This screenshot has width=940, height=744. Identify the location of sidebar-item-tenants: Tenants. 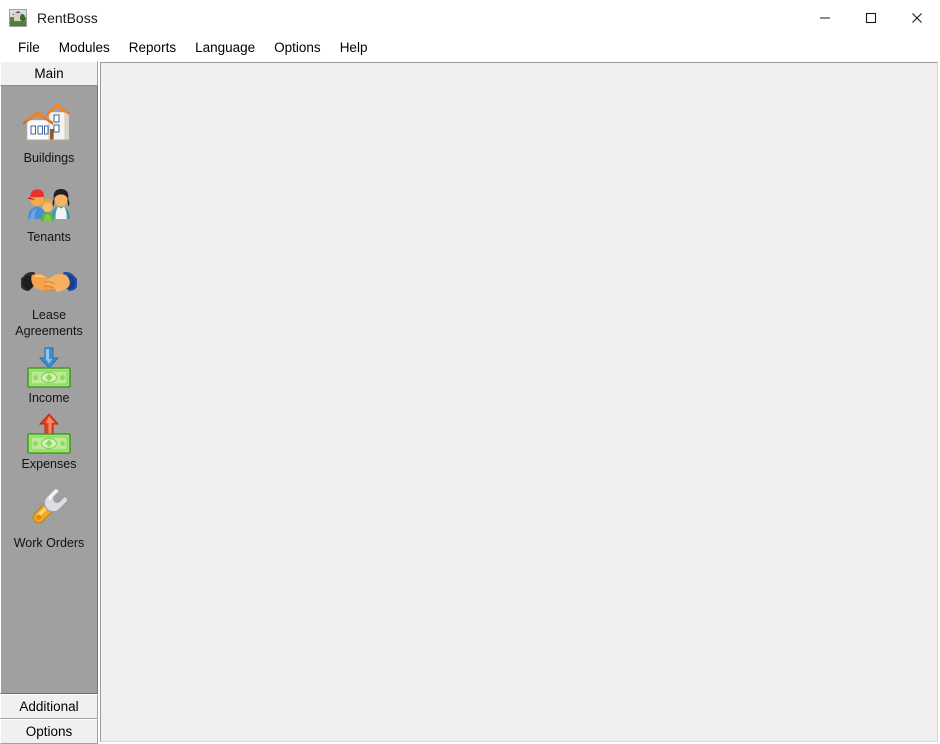
(49, 210).